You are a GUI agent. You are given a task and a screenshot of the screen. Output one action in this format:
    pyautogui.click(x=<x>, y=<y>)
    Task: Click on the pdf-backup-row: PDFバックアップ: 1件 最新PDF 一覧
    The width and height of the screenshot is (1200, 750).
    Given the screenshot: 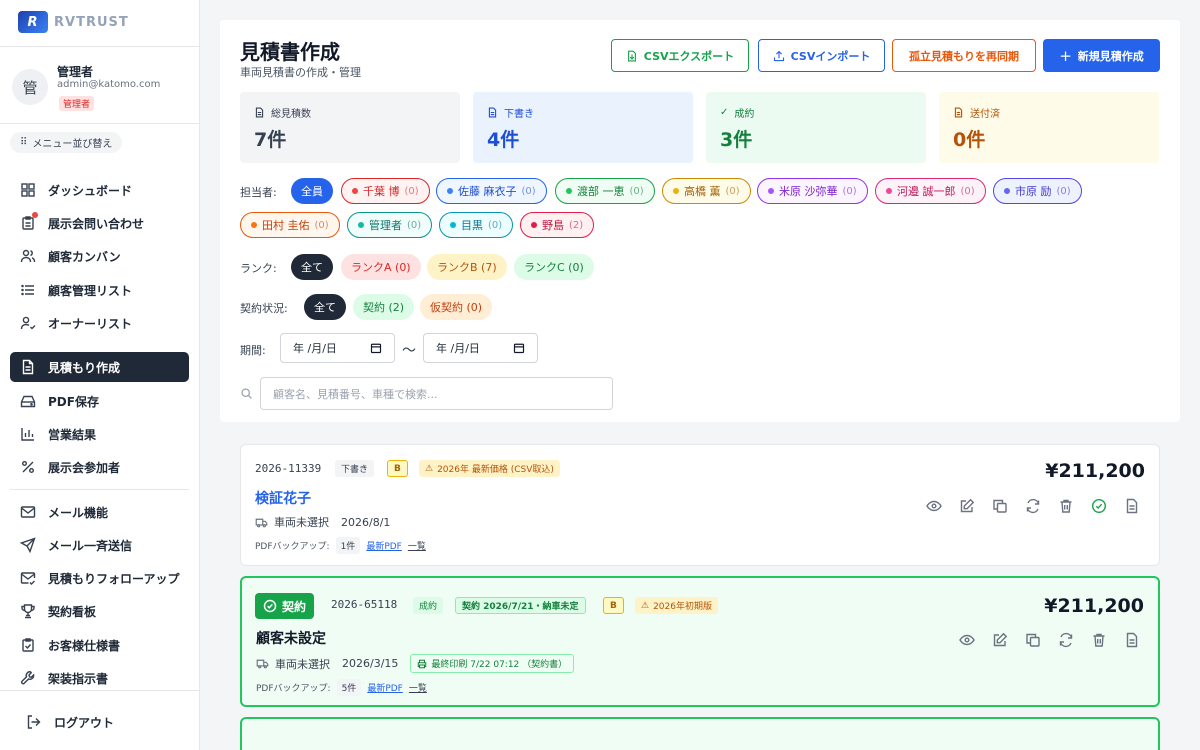 What is the action you would take?
    pyautogui.click(x=340, y=545)
    